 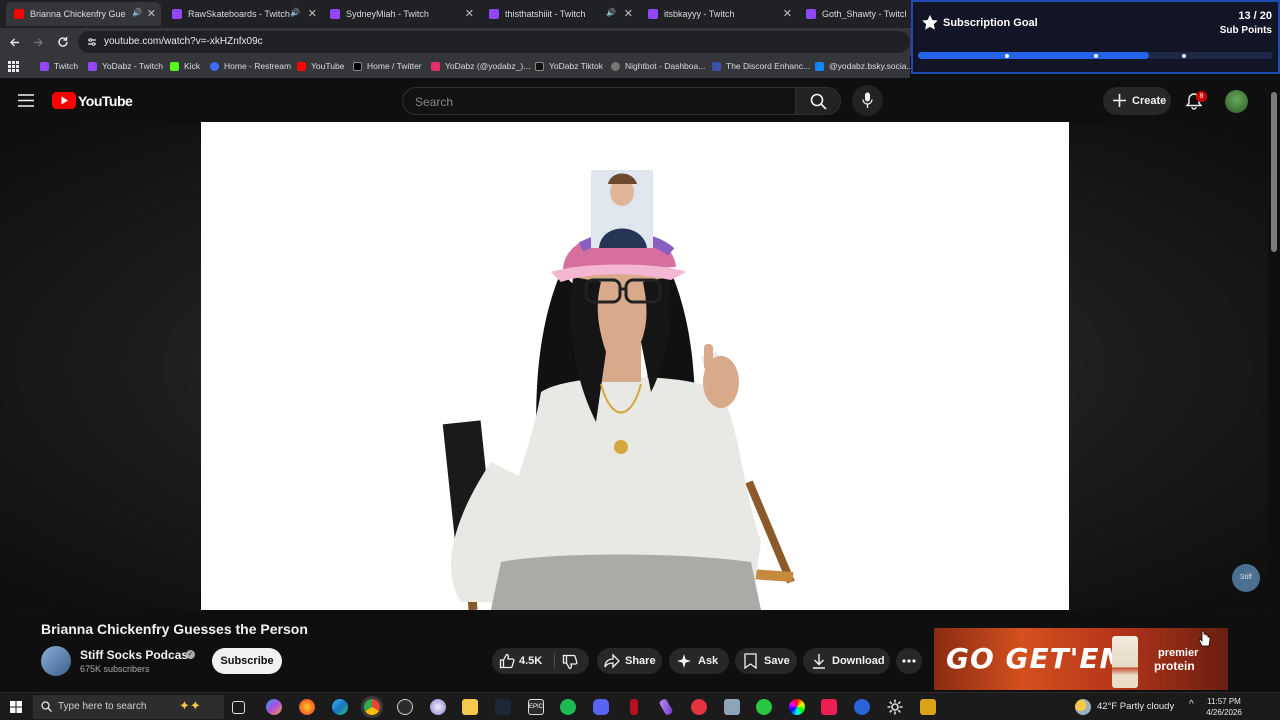 What do you see at coordinates (274, 707) in the screenshot?
I see `copilot-icon` at bounding box center [274, 707].